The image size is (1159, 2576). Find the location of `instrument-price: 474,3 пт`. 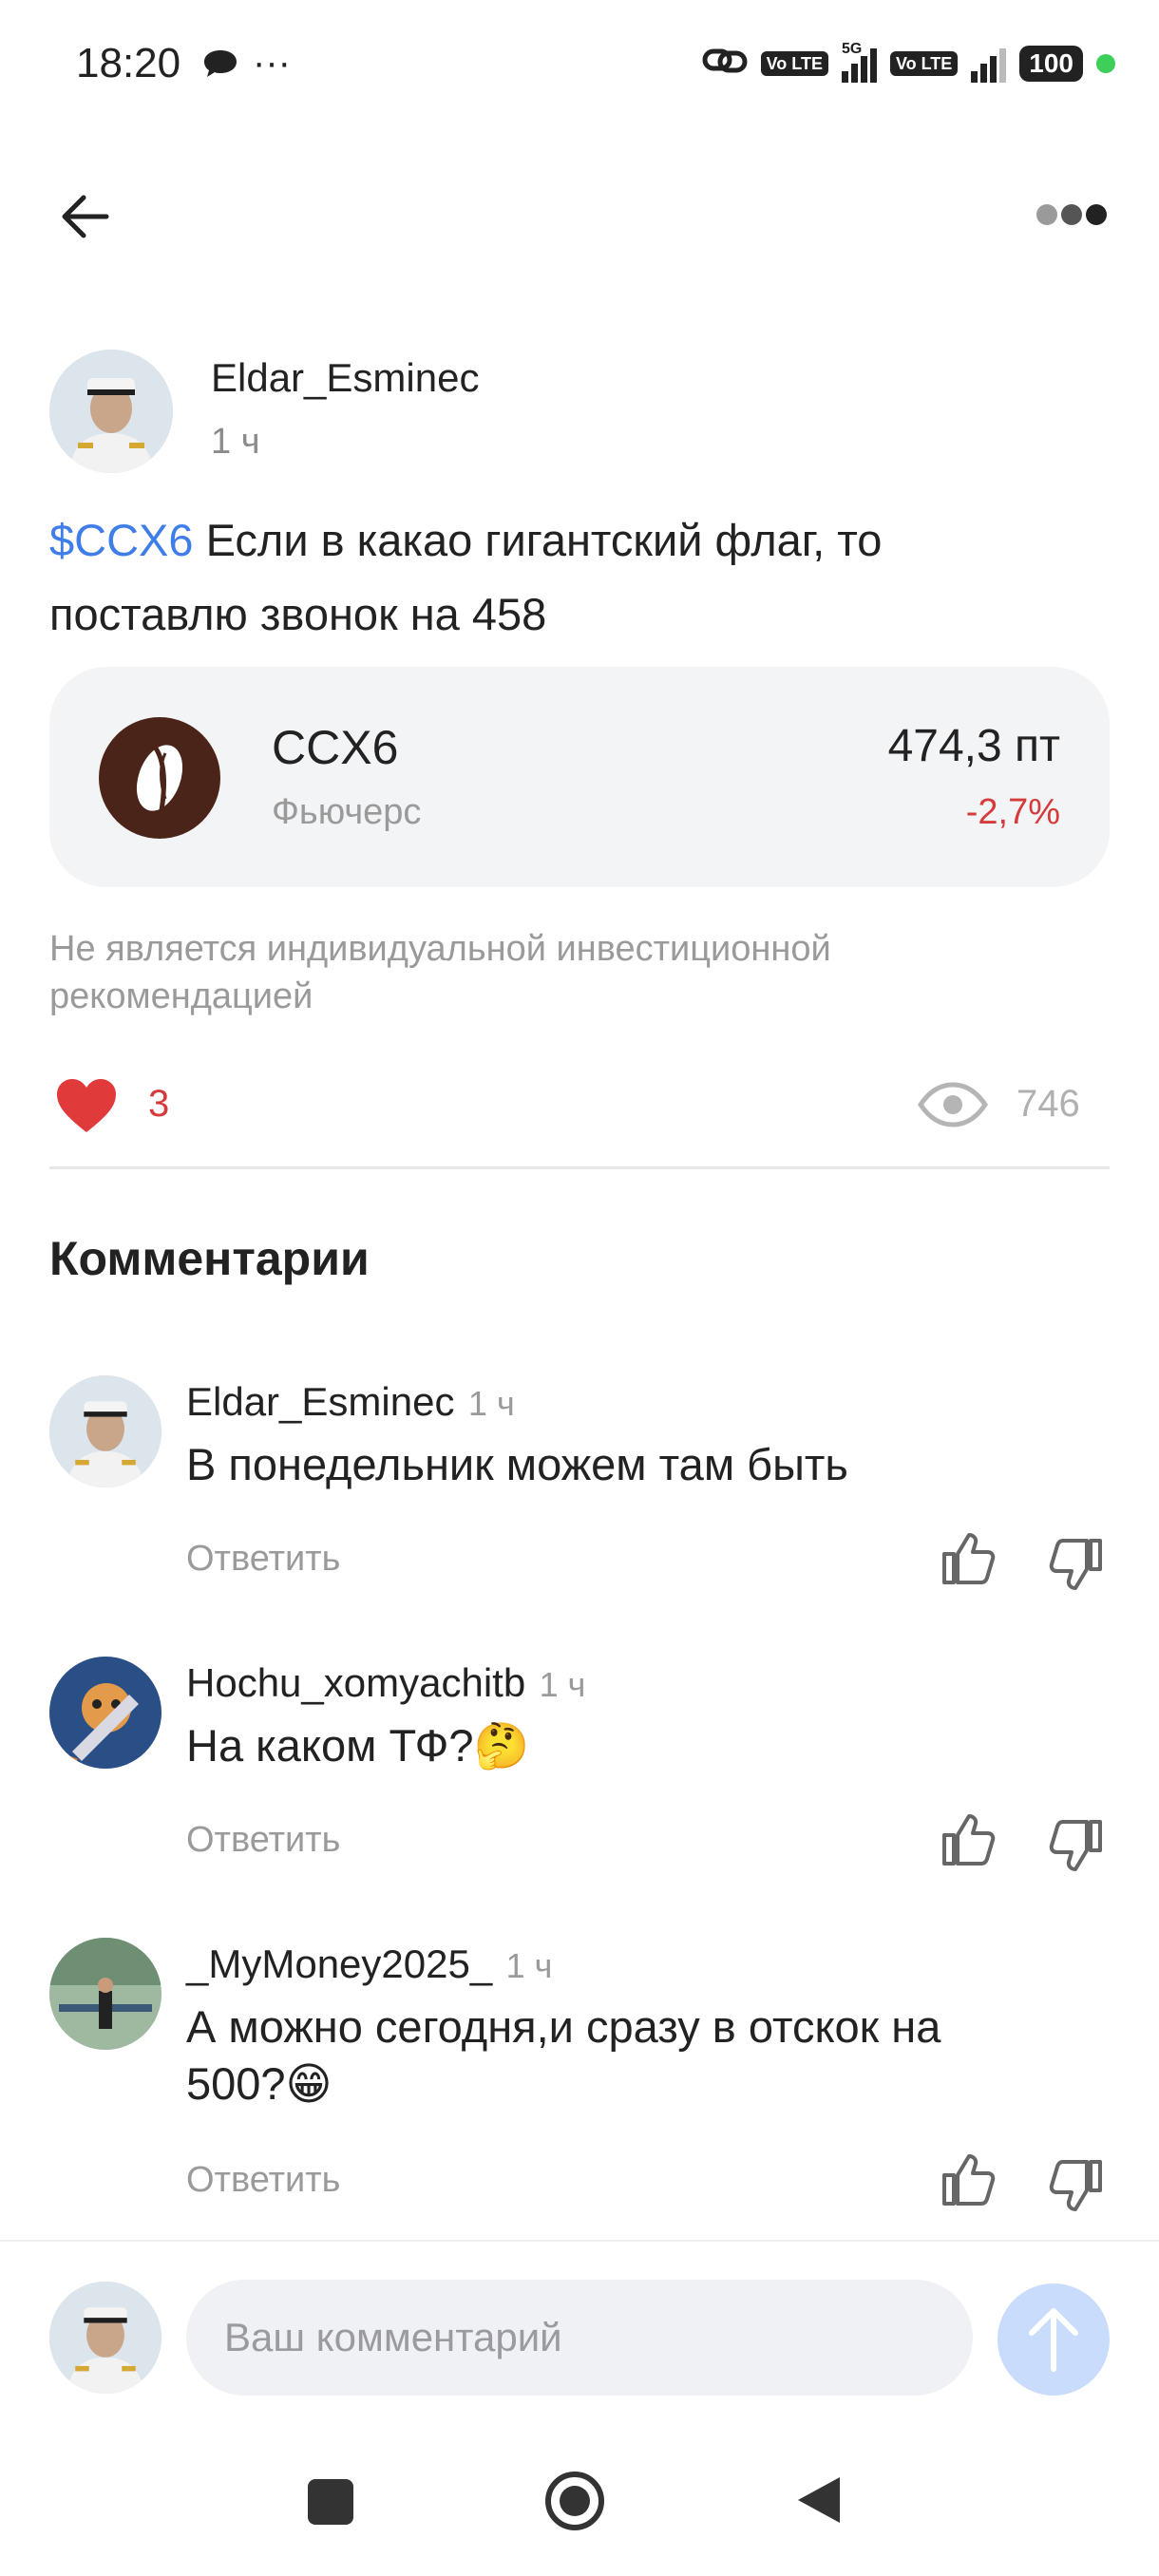

instrument-price: 474,3 пт is located at coordinates (973, 746).